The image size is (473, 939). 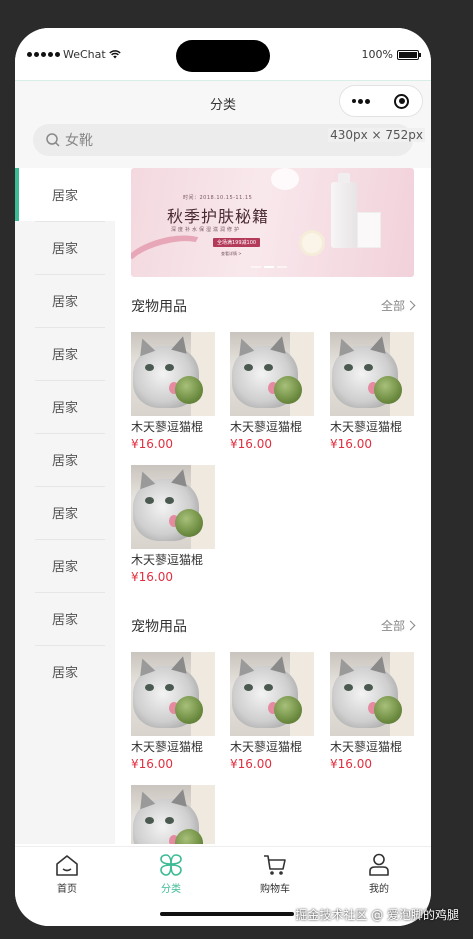 I want to click on box-decoration, so click(x=369, y=230).